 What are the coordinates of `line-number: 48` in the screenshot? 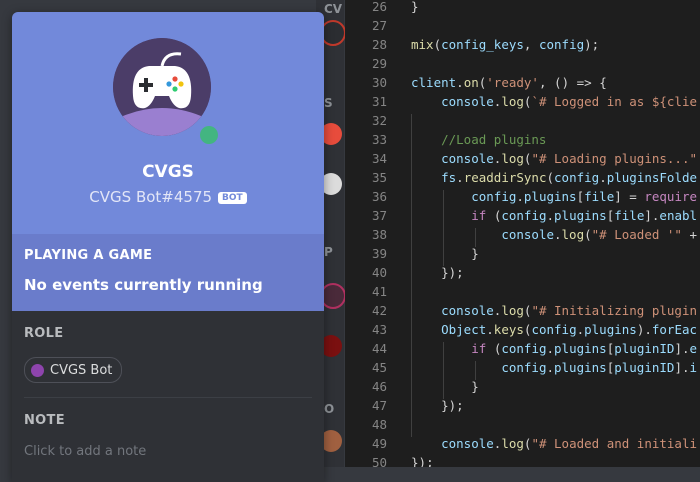 It's located at (379, 424).